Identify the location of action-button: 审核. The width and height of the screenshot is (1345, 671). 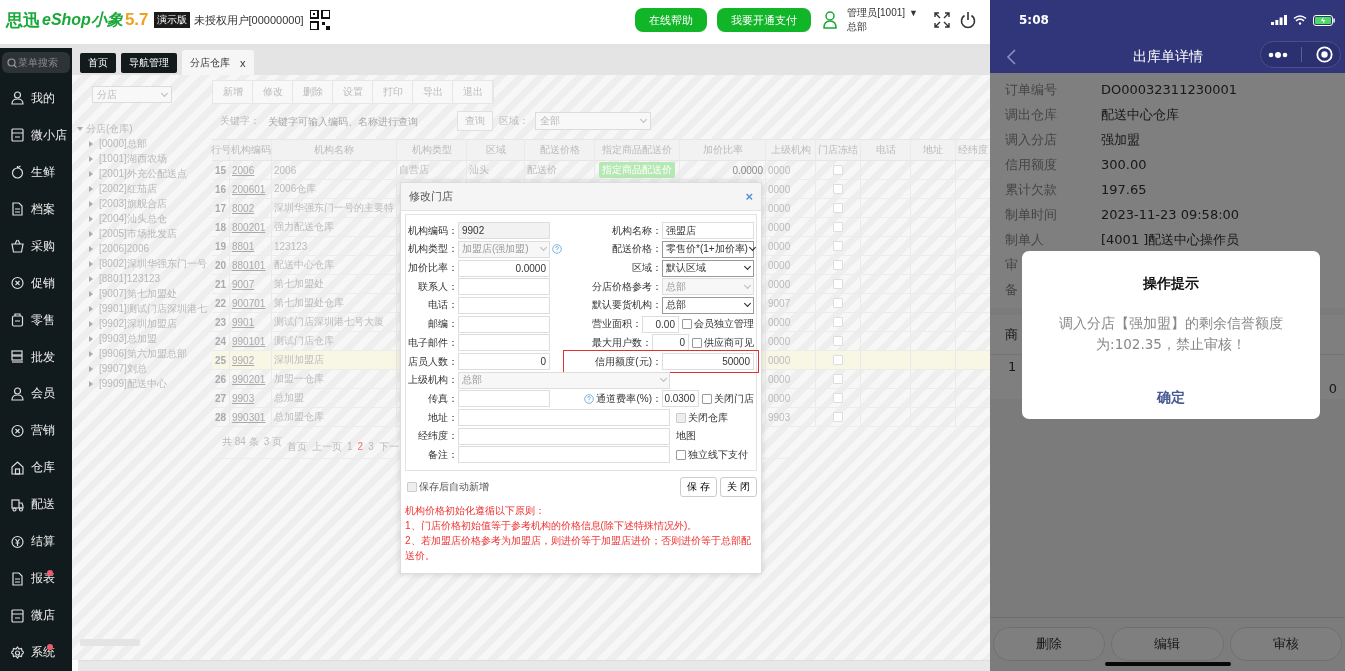
(1285, 644).